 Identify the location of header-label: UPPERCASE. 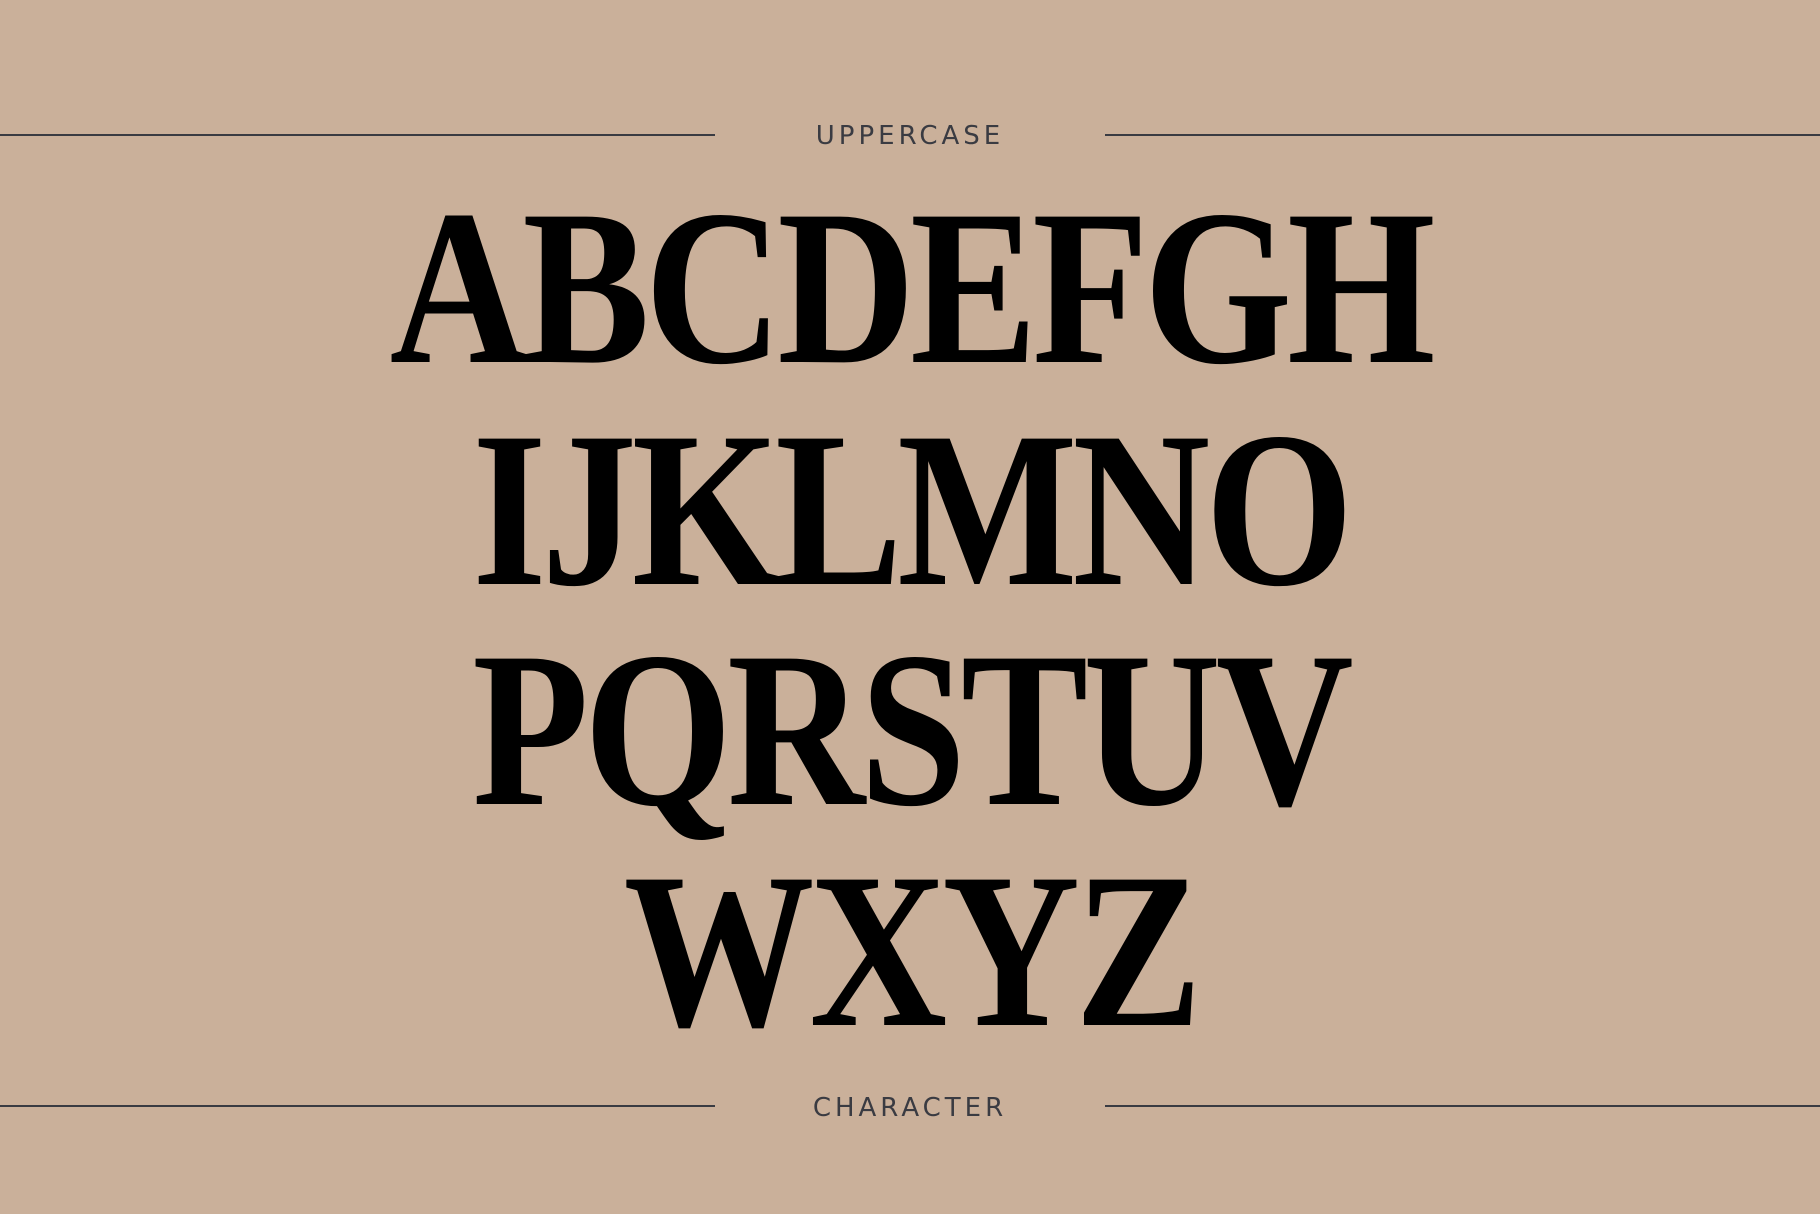
(910, 136).